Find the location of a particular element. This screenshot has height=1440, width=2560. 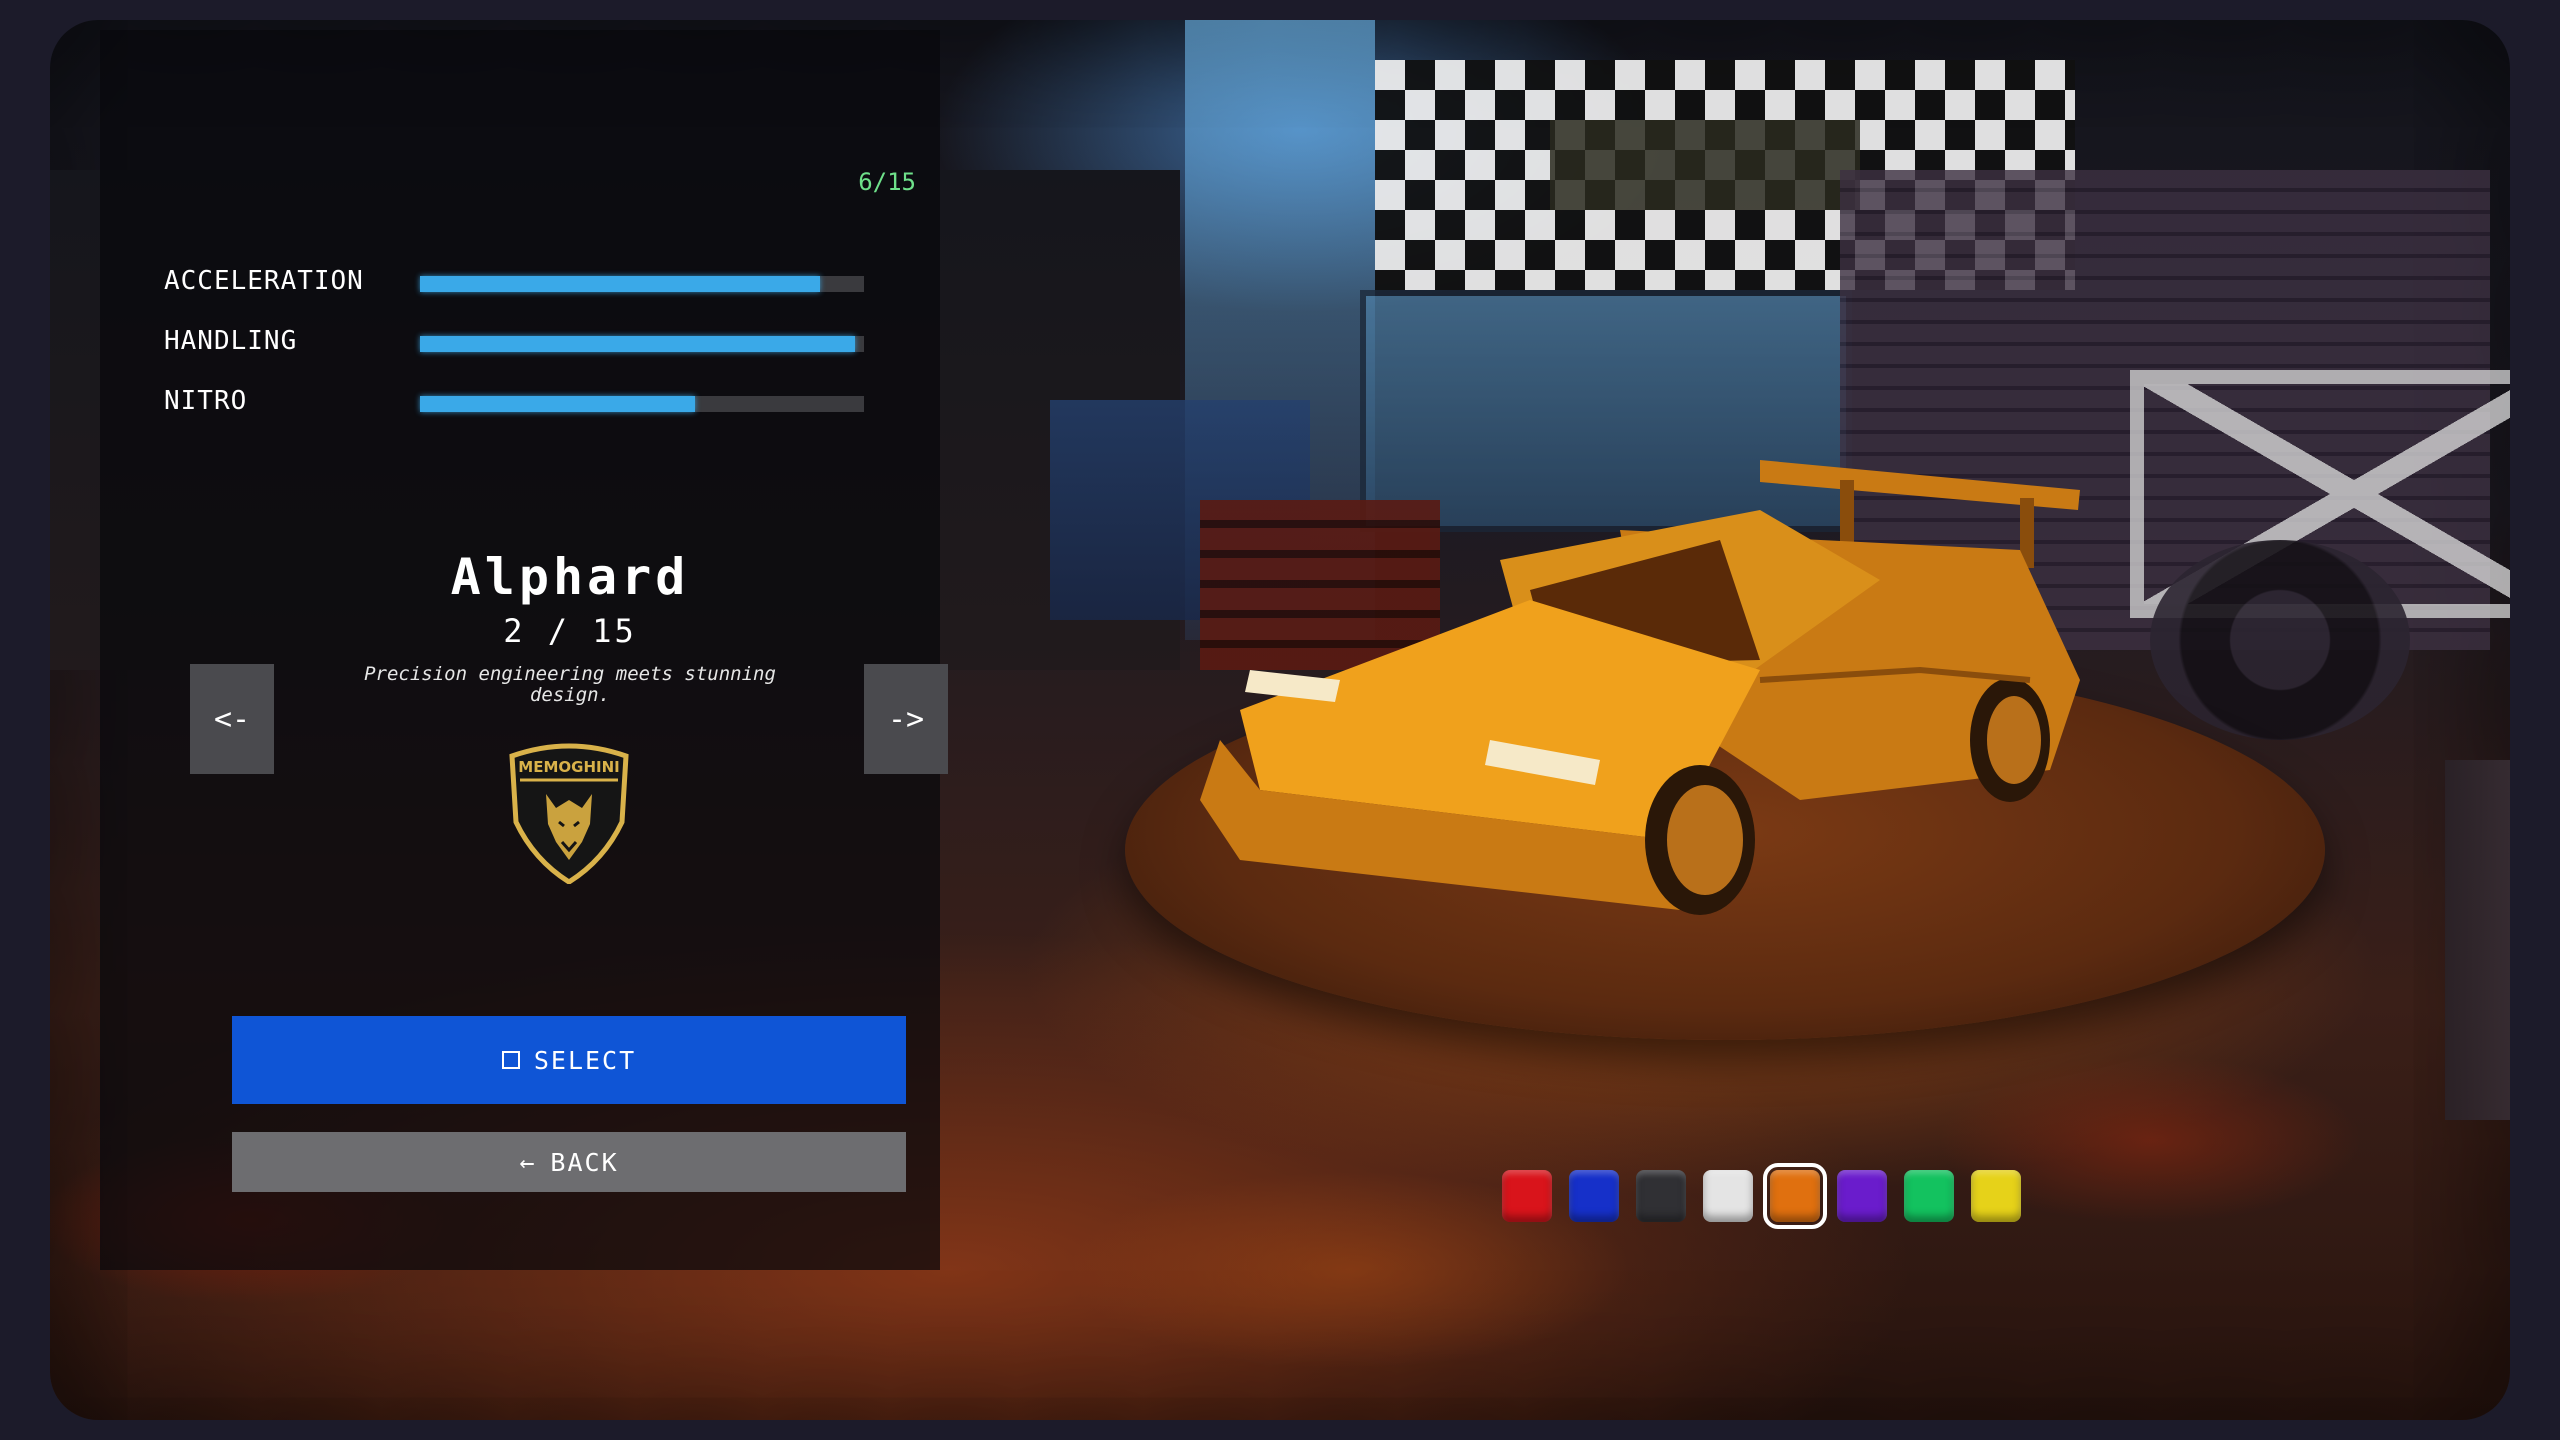

select-button-label: SELECT is located at coordinates (585, 1060).